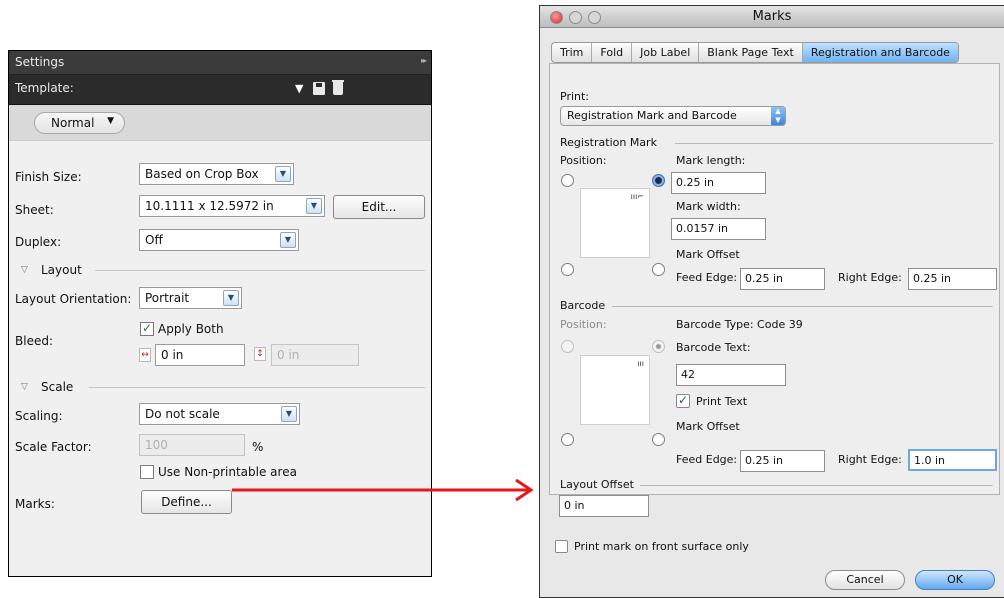 This screenshot has width=1004, height=598. What do you see at coordinates (637, 196) in the screenshot?
I see `registration-mark-glyph: ııı⌐` at bounding box center [637, 196].